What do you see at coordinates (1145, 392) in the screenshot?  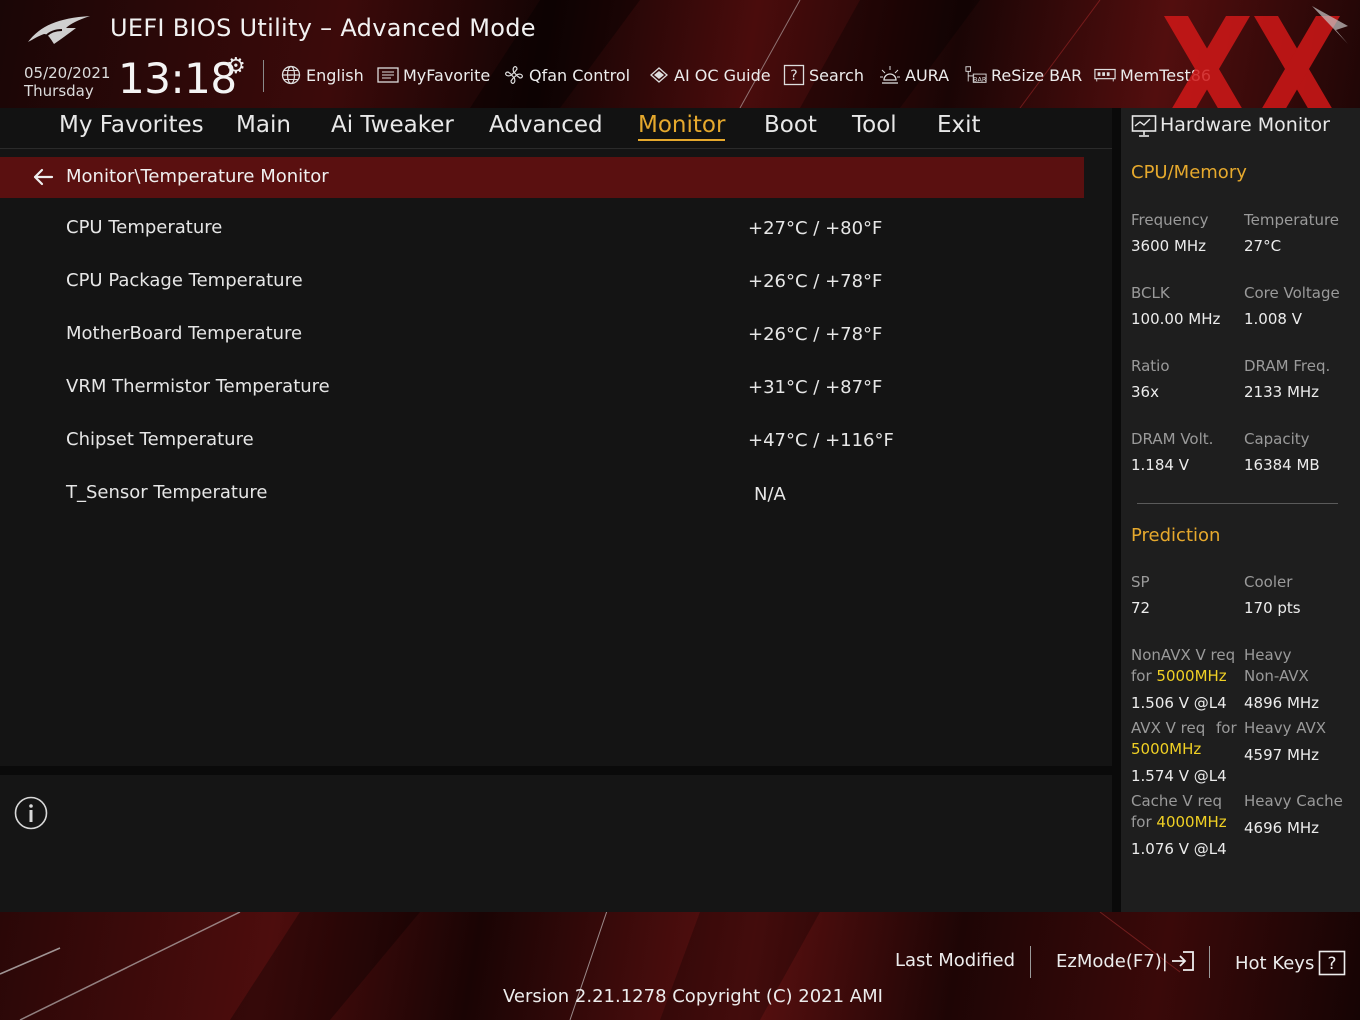 I see `ratio-value: 36x` at bounding box center [1145, 392].